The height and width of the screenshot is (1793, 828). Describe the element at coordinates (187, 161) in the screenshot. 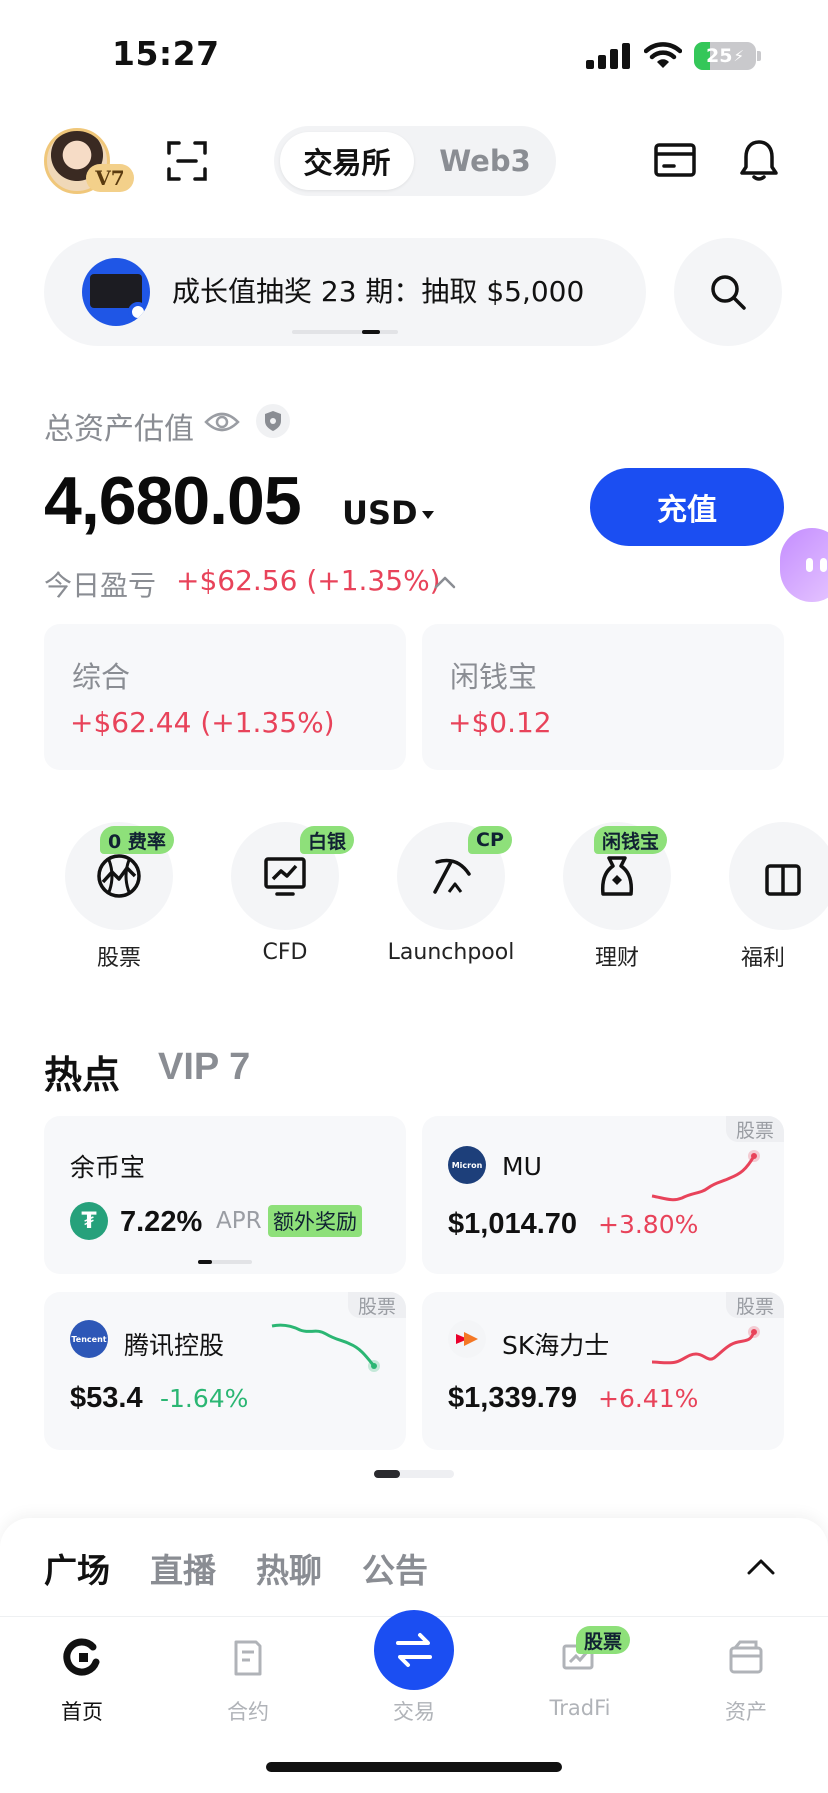

I see `scan-icon` at that location.